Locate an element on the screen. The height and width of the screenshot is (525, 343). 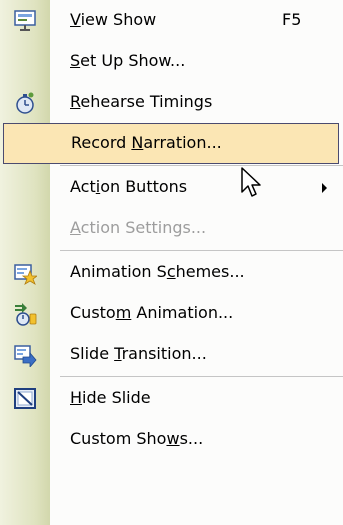
mouse-pointer-icon is located at coordinates (251, 182).